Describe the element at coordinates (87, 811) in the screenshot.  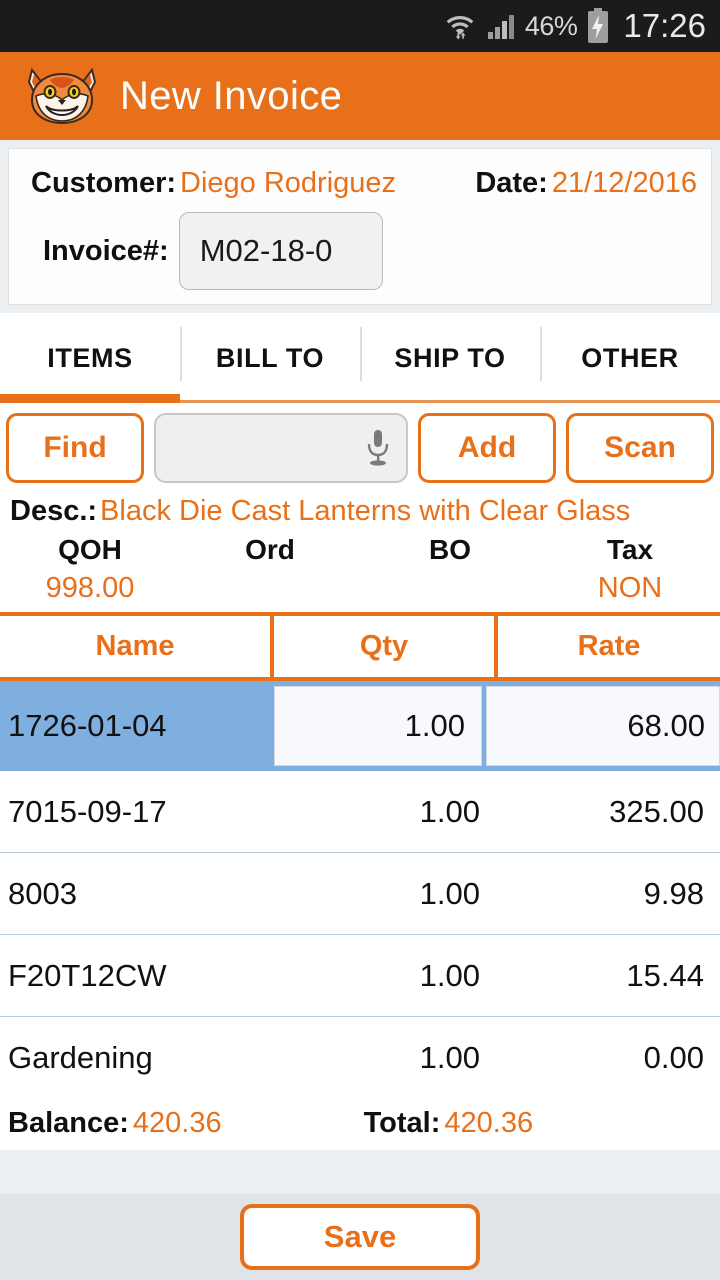
I see `cell-name: 7015-09-17` at that location.